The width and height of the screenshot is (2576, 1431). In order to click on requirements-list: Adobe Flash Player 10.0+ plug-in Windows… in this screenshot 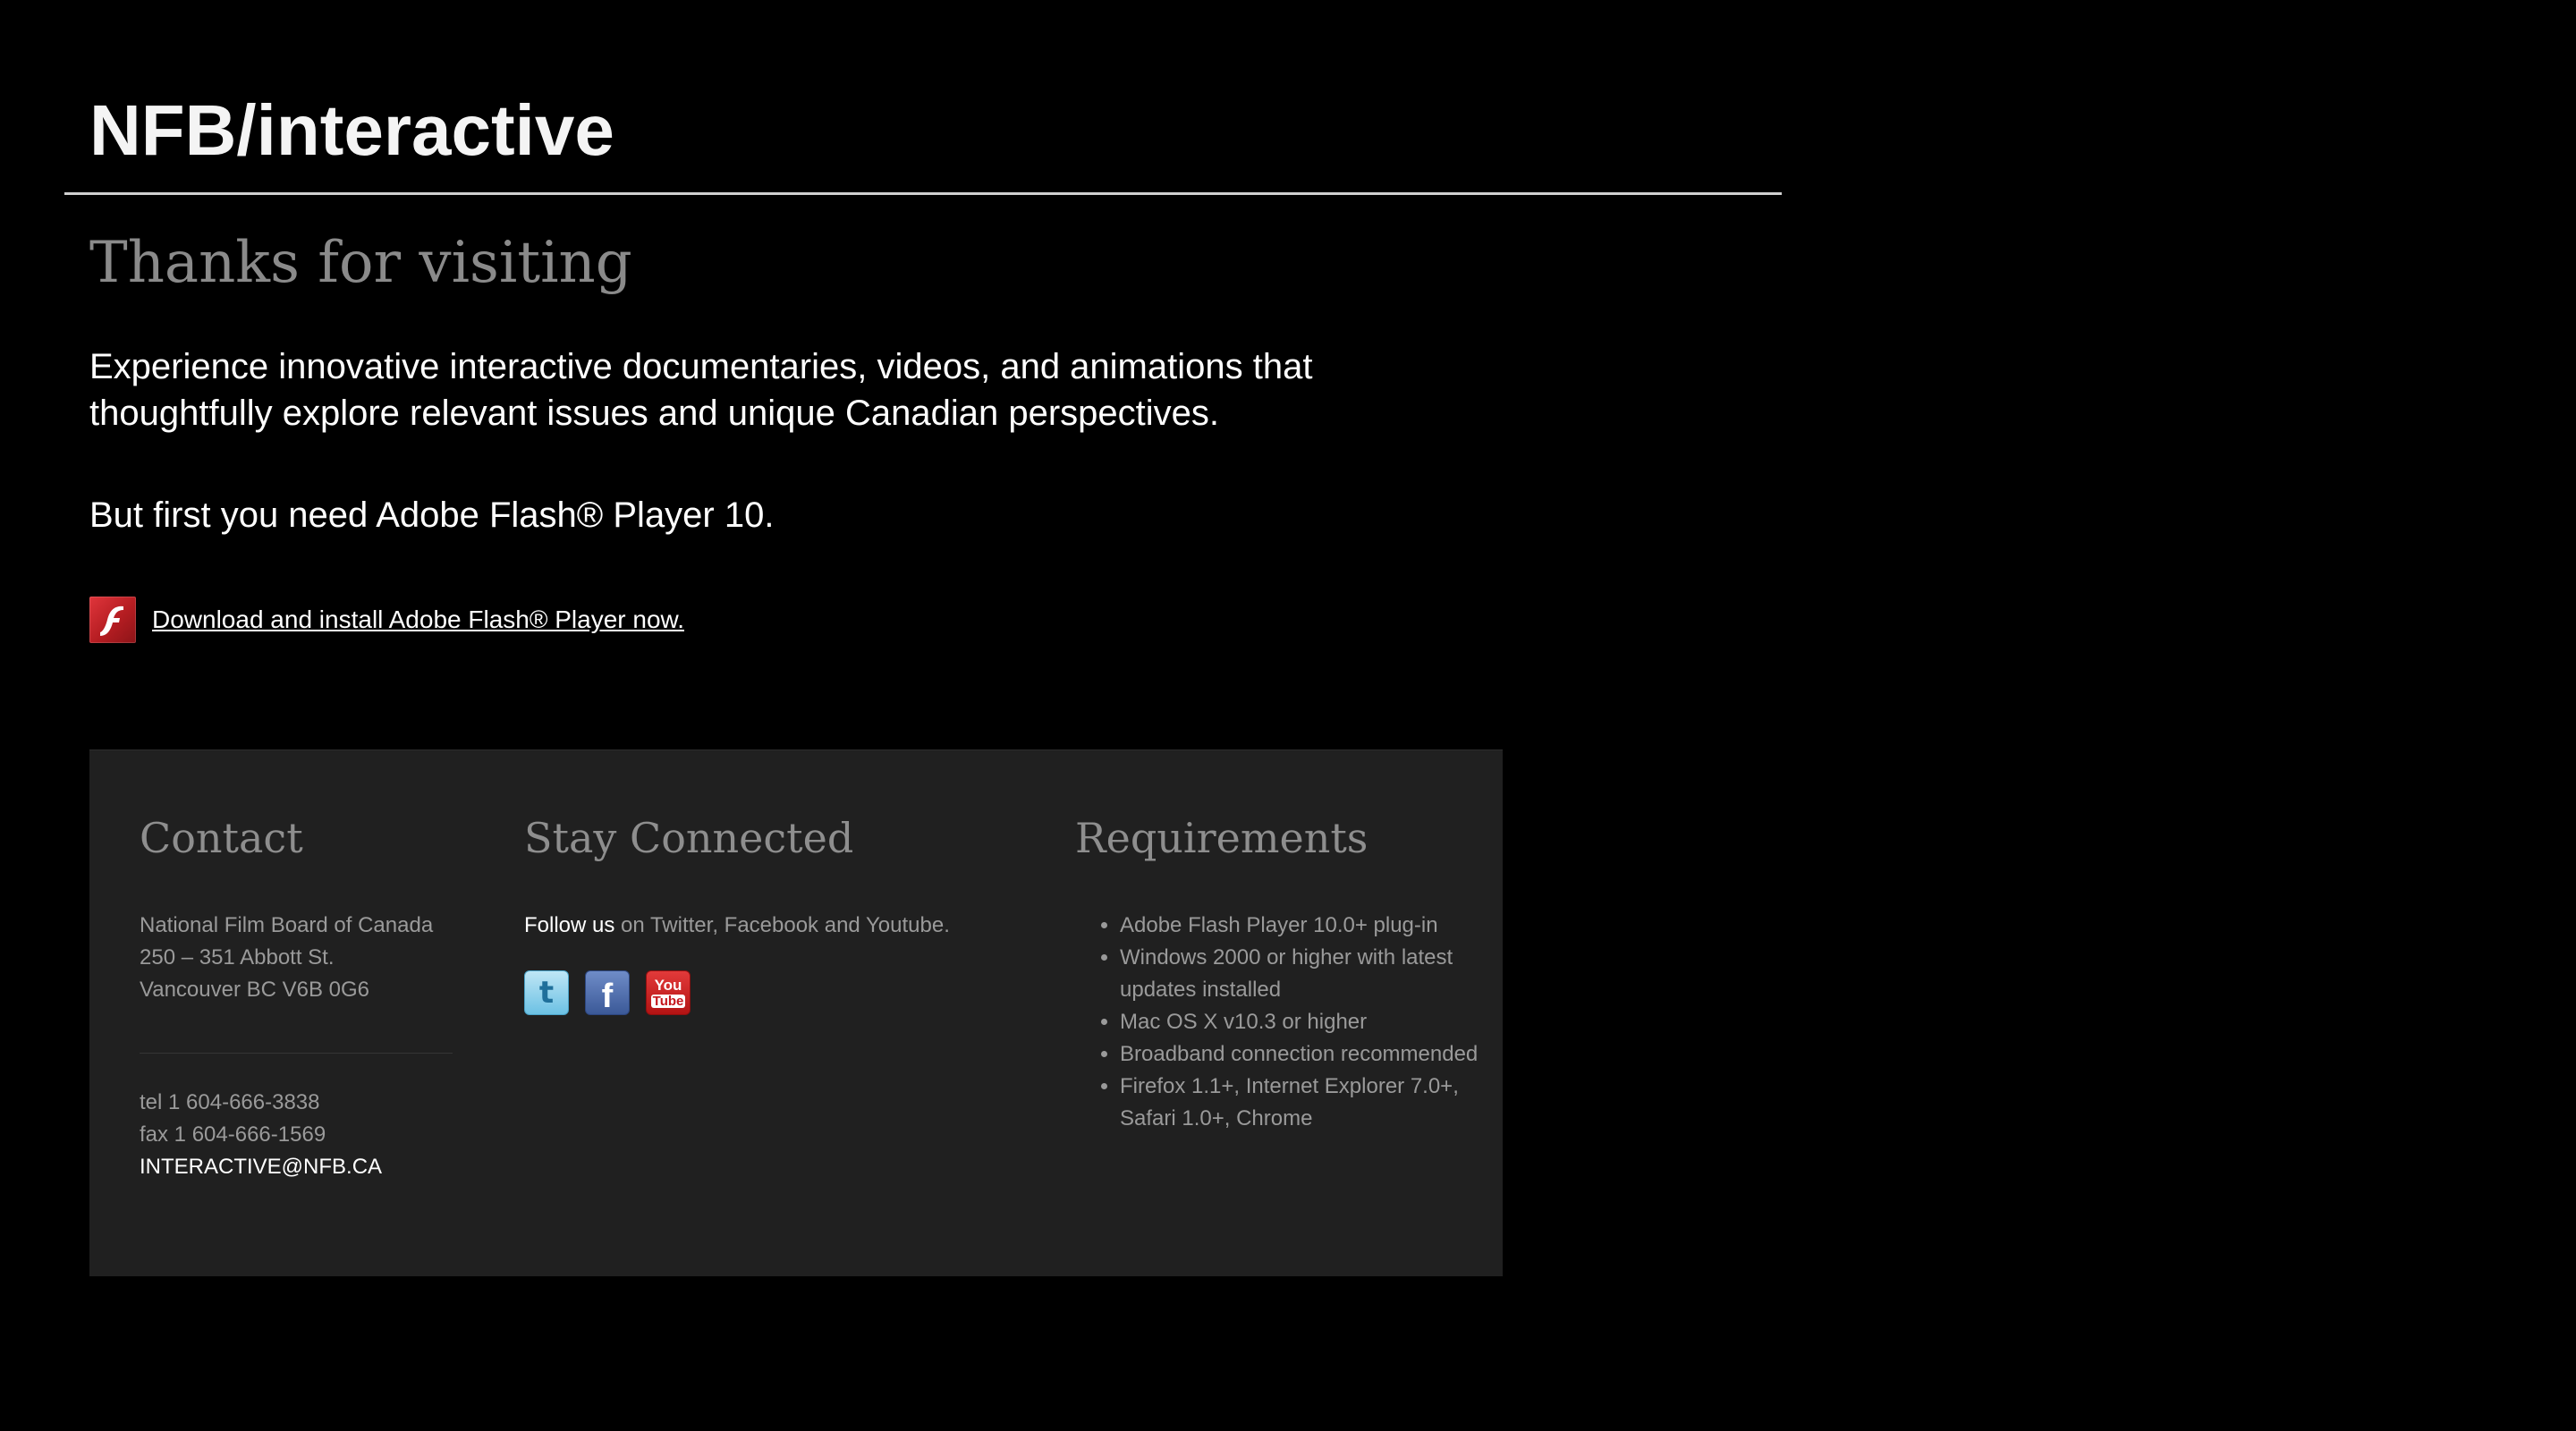, I will do `click(1296, 1023)`.